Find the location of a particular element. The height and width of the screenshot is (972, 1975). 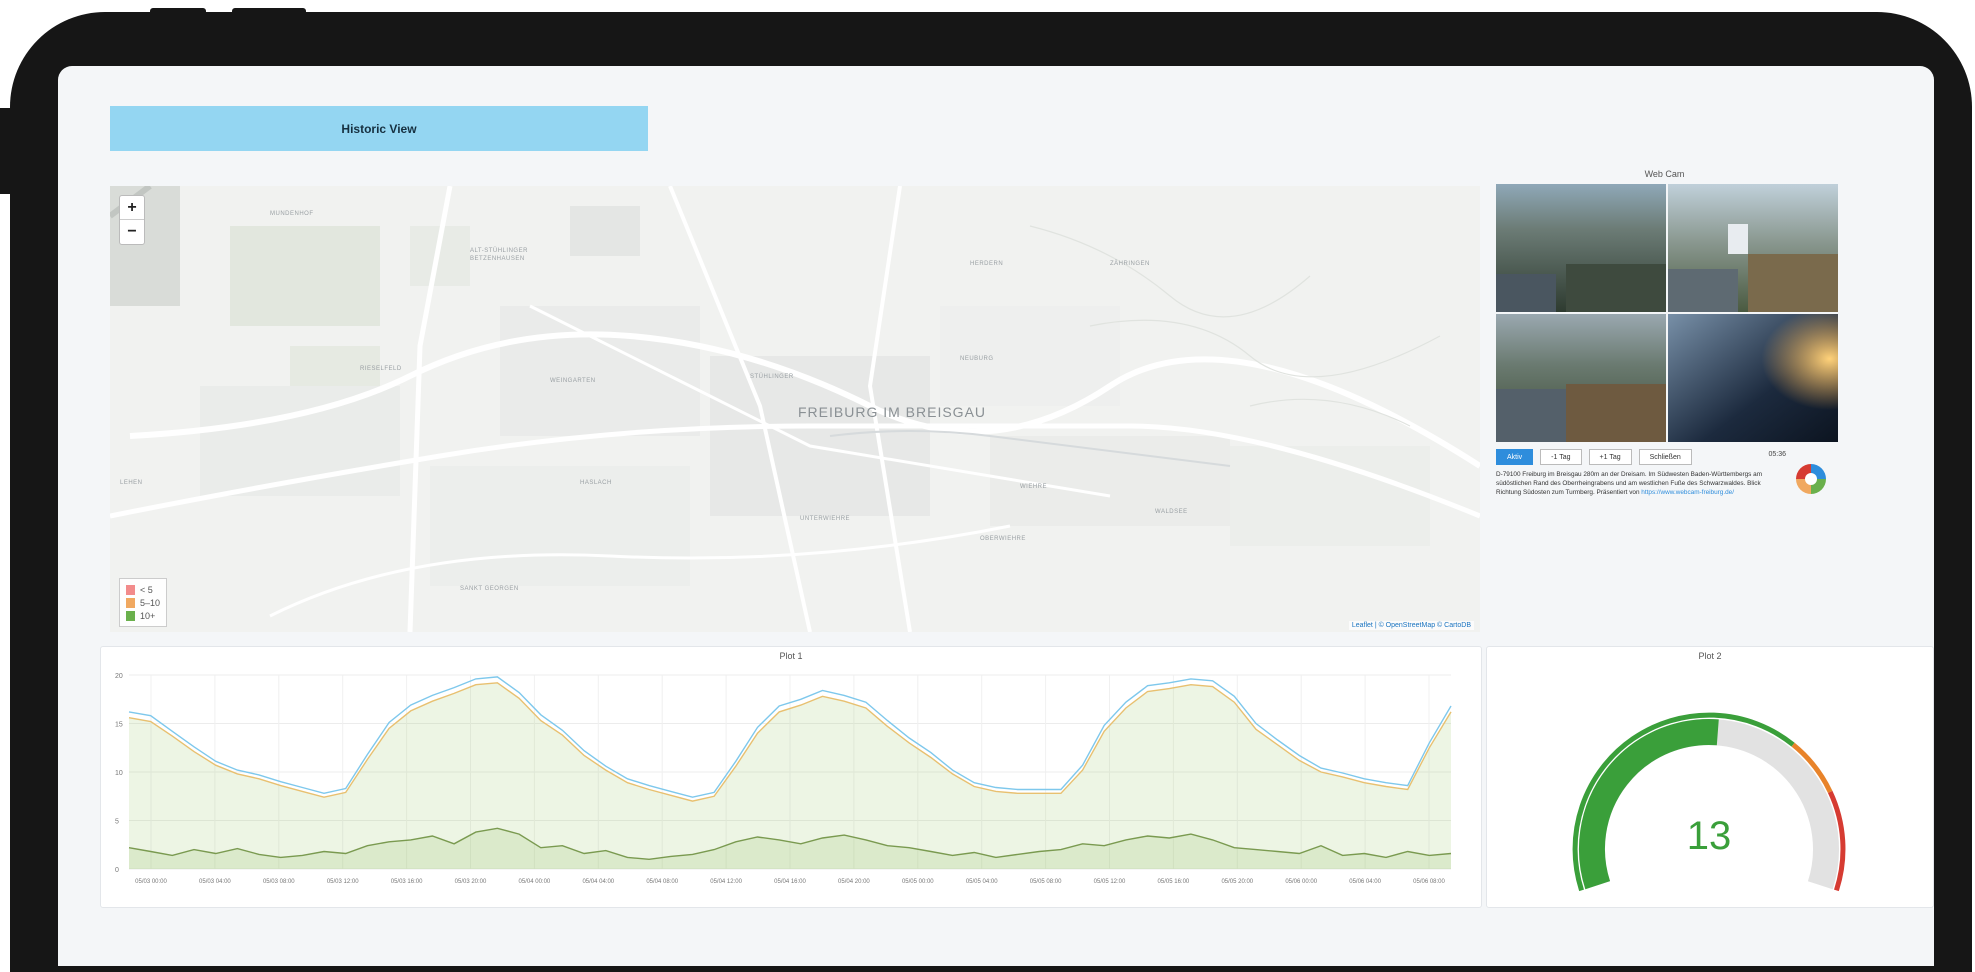

x-tick-label: 05/03 16:00 is located at coordinates (407, 882).